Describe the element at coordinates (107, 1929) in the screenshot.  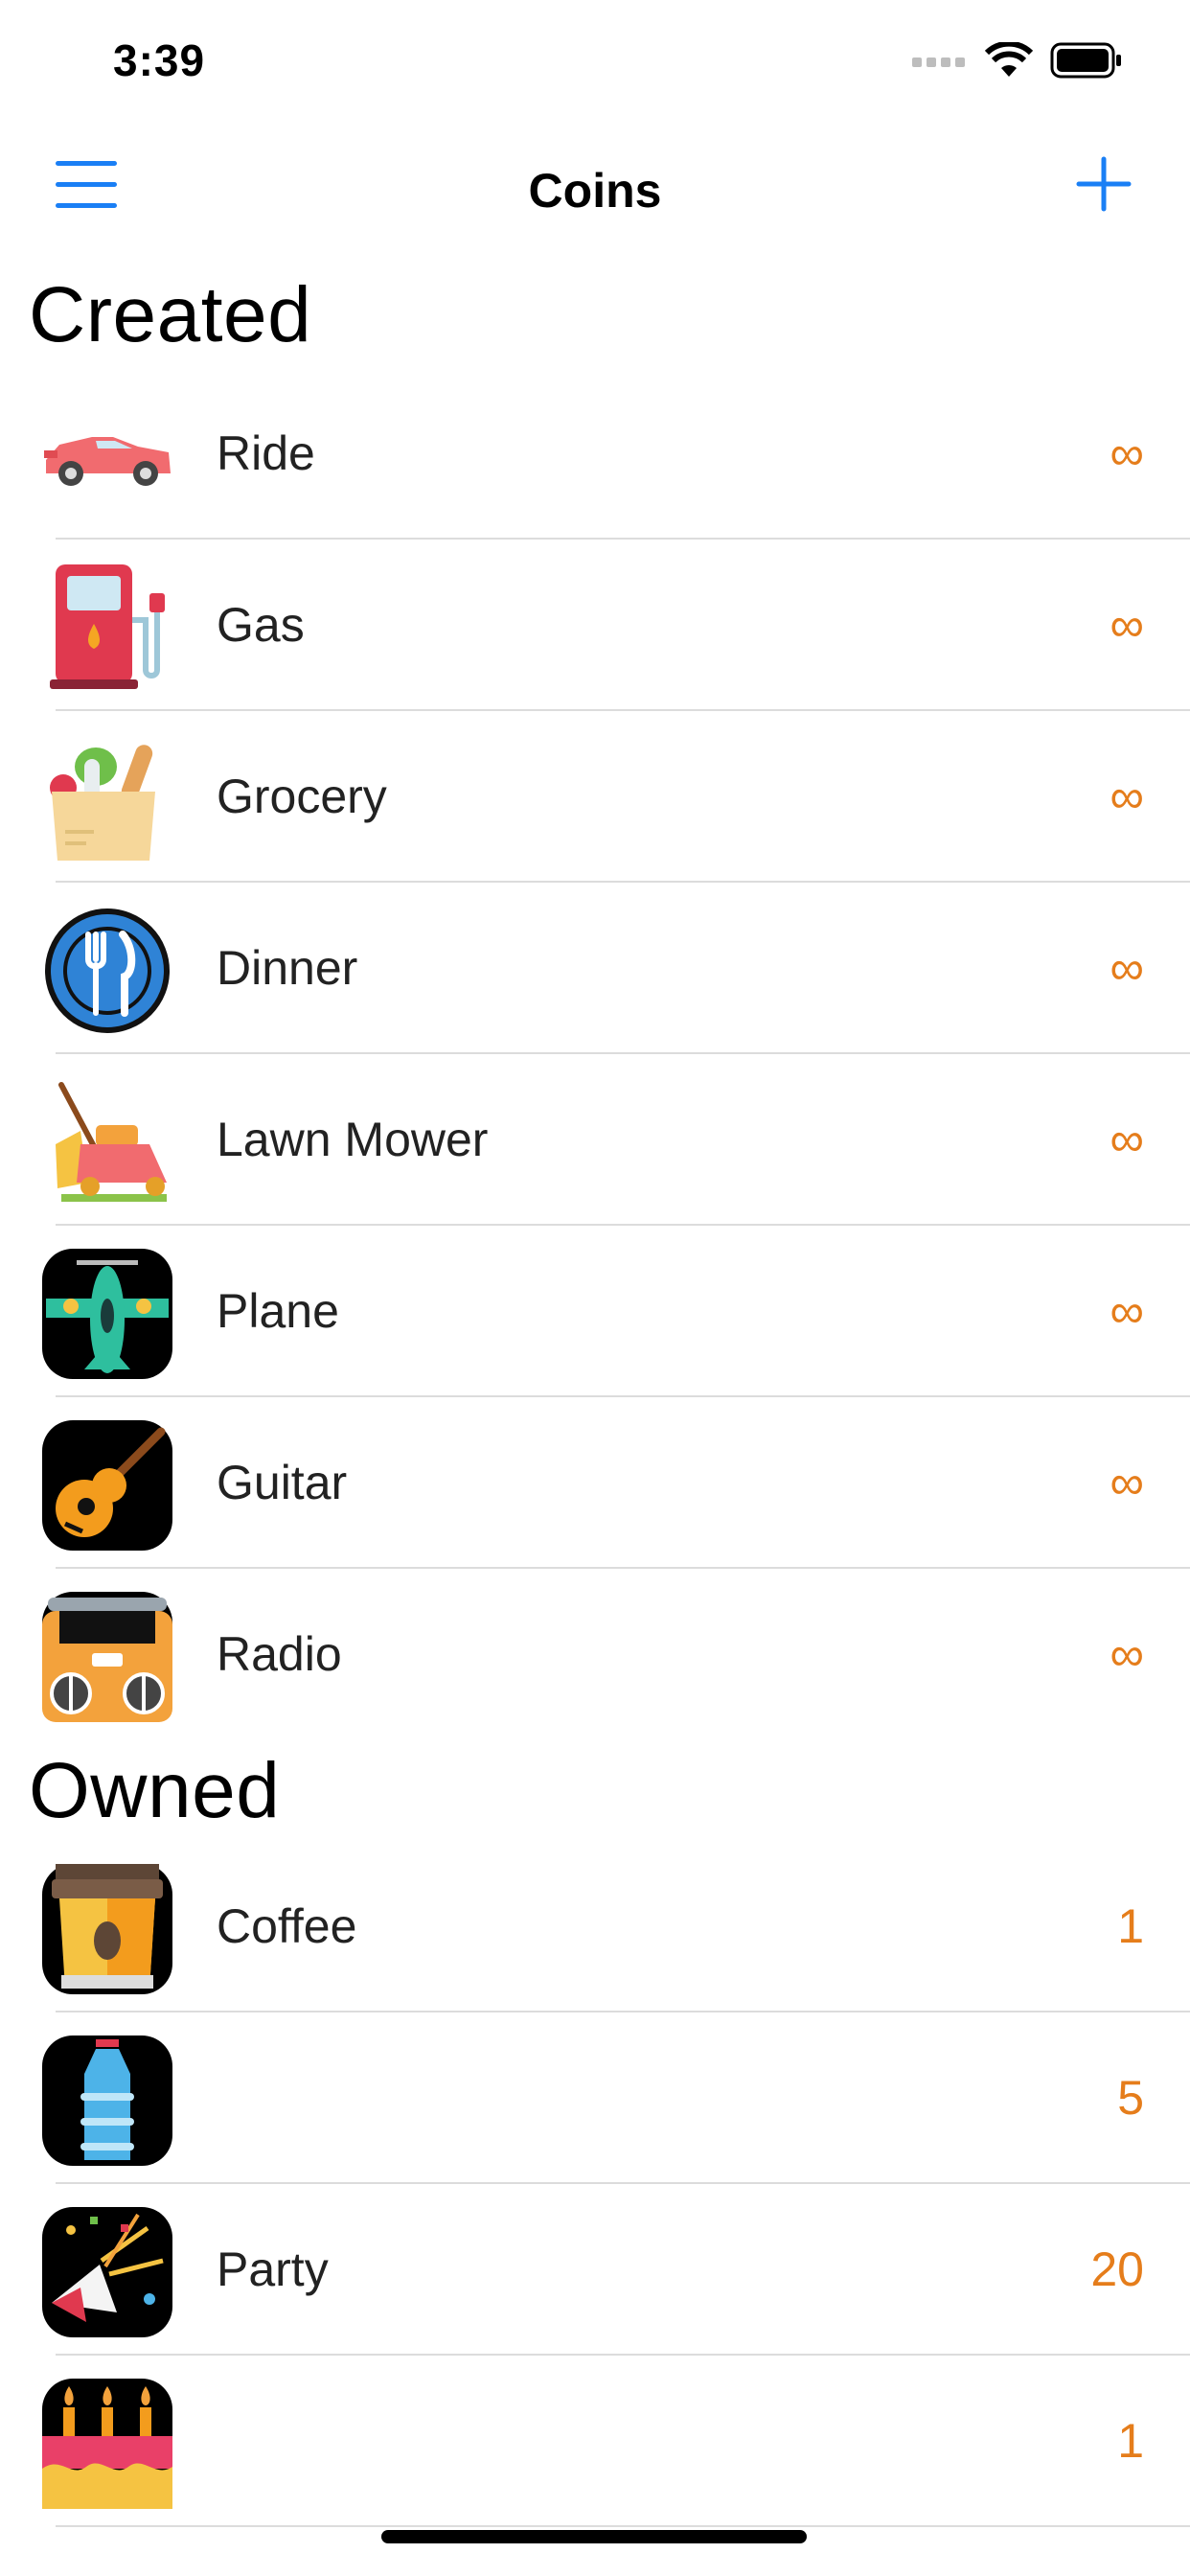
I see `coffee-cup-icon` at that location.